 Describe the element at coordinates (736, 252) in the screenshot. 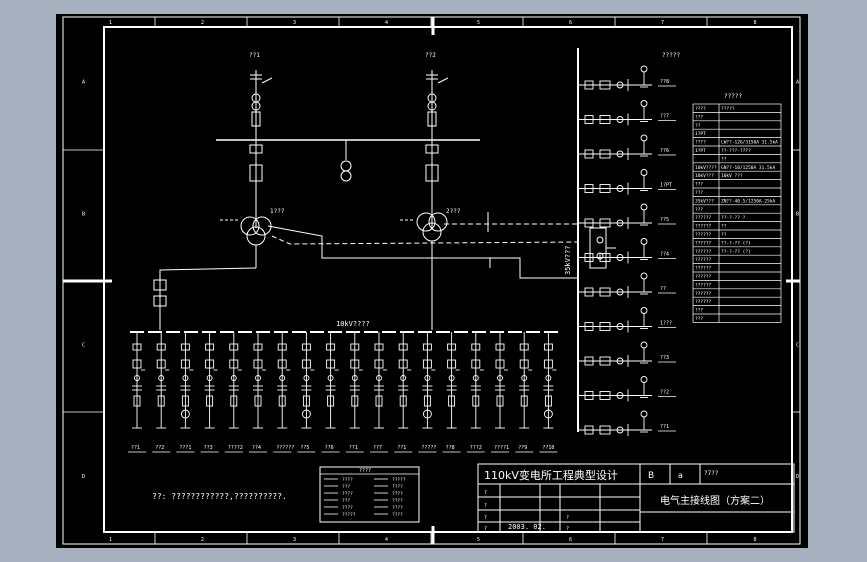

I see `equipment-table-cell: ??-?-?? (?)` at that location.